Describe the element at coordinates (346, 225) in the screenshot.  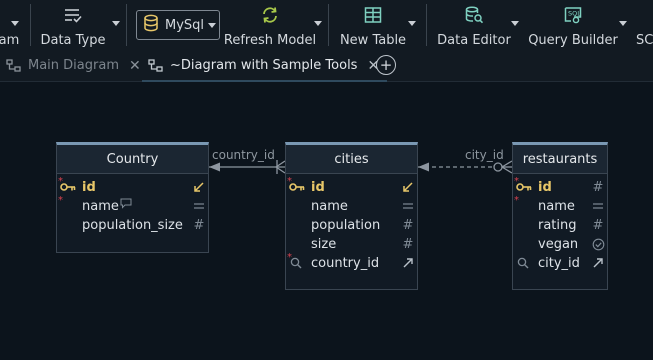
I see `column-name: population` at that location.